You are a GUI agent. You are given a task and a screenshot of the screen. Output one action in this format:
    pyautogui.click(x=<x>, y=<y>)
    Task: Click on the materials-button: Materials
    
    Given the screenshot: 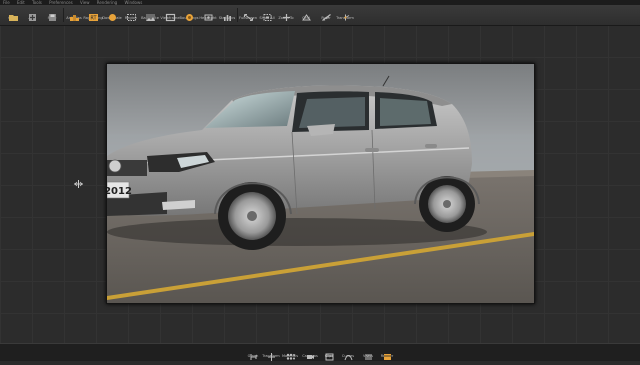 What is the action you would take?
    pyautogui.click(x=290, y=352)
    